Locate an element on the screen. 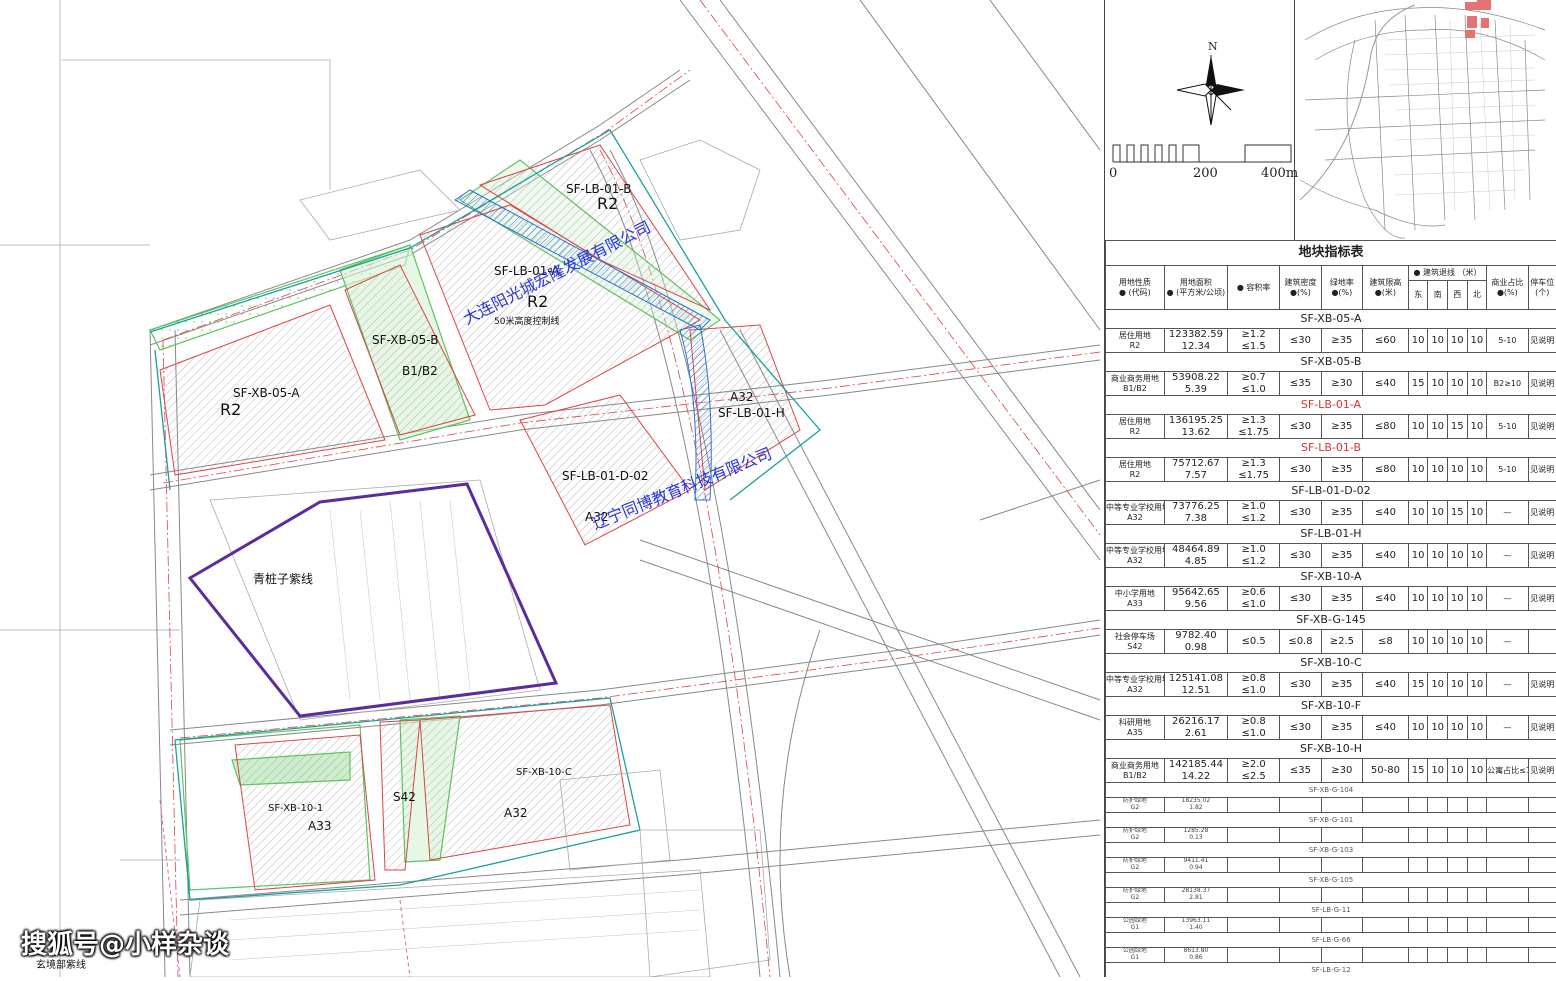 The width and height of the screenshot is (1556, 981). table-row-code: SF-XB-05-A is located at coordinates (1331, 319).